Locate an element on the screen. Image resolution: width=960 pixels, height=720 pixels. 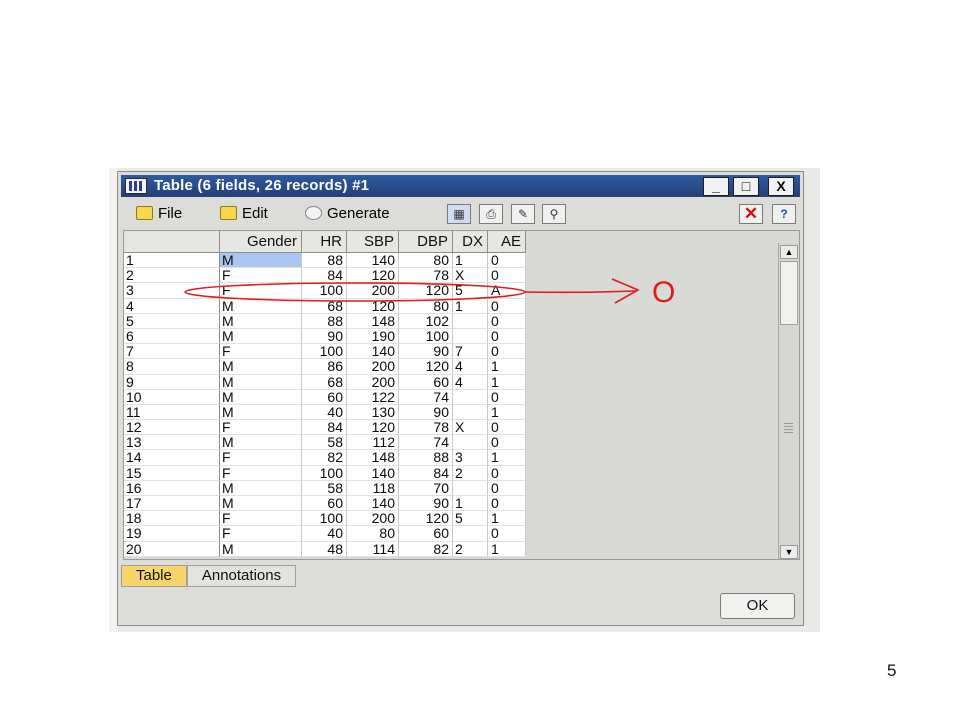
table-cell: 4 is located at coordinates (470, 382).